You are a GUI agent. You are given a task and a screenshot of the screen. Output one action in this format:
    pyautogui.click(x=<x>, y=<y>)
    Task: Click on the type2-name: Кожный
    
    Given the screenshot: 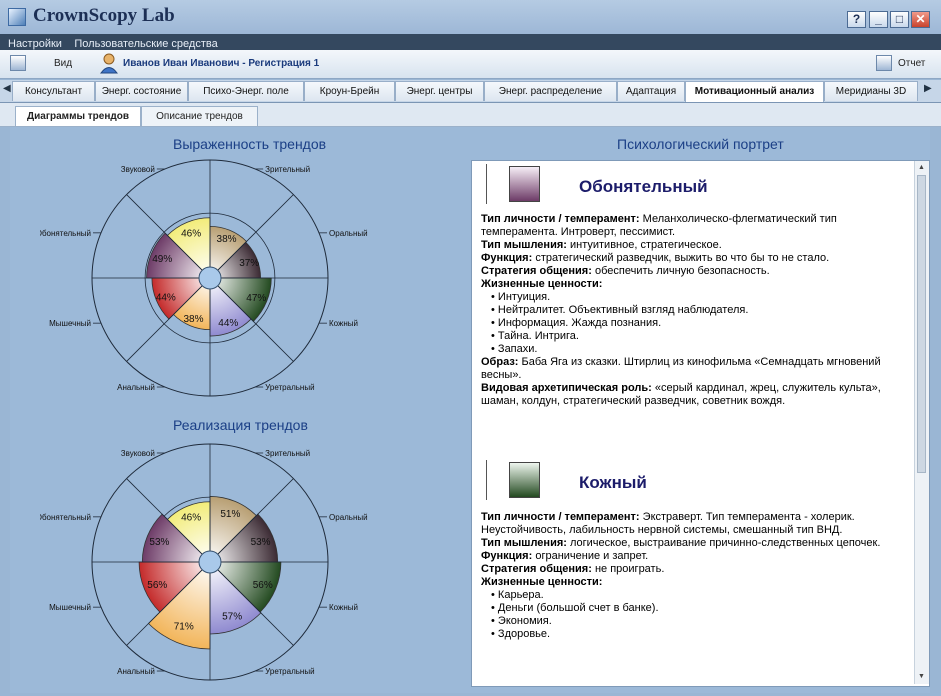 What is the action you would take?
    pyautogui.click(x=613, y=482)
    